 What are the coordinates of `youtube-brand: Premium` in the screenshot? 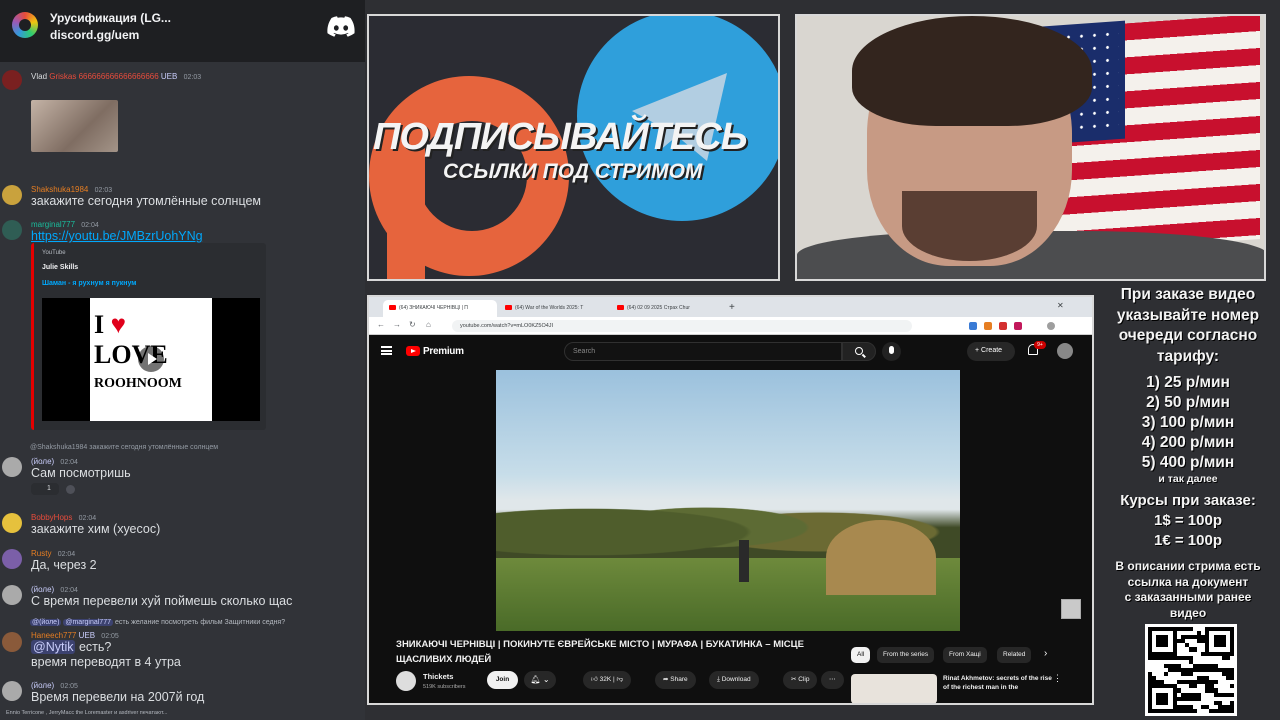 It's located at (443, 351).